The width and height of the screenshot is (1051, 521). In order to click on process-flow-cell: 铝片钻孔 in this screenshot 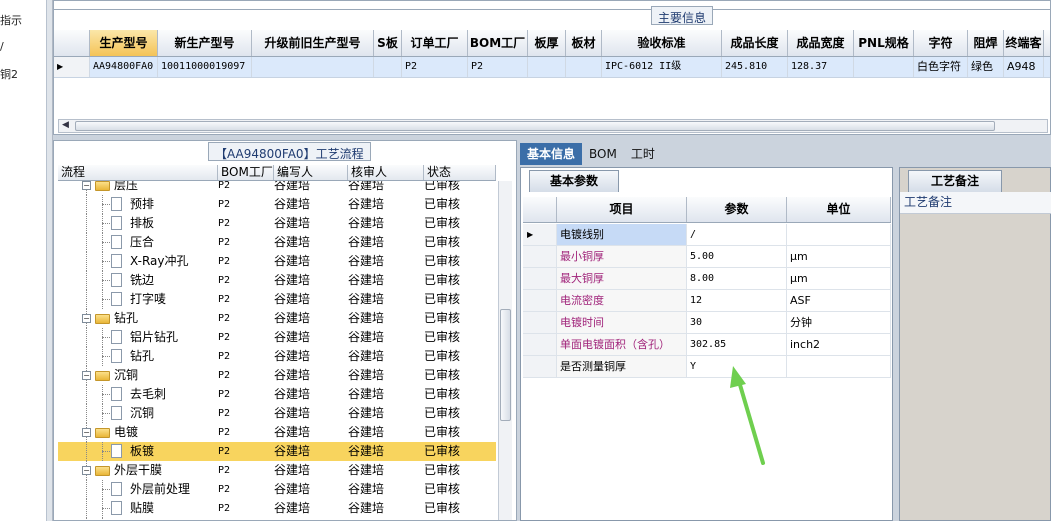, I will do `click(138, 337)`.